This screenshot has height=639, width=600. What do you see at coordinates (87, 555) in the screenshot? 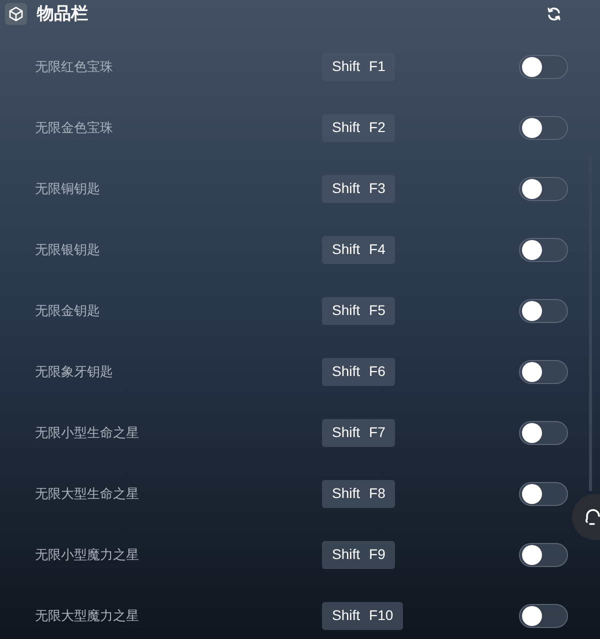
I see `cheat-label: 无限小型魔力之星` at bounding box center [87, 555].